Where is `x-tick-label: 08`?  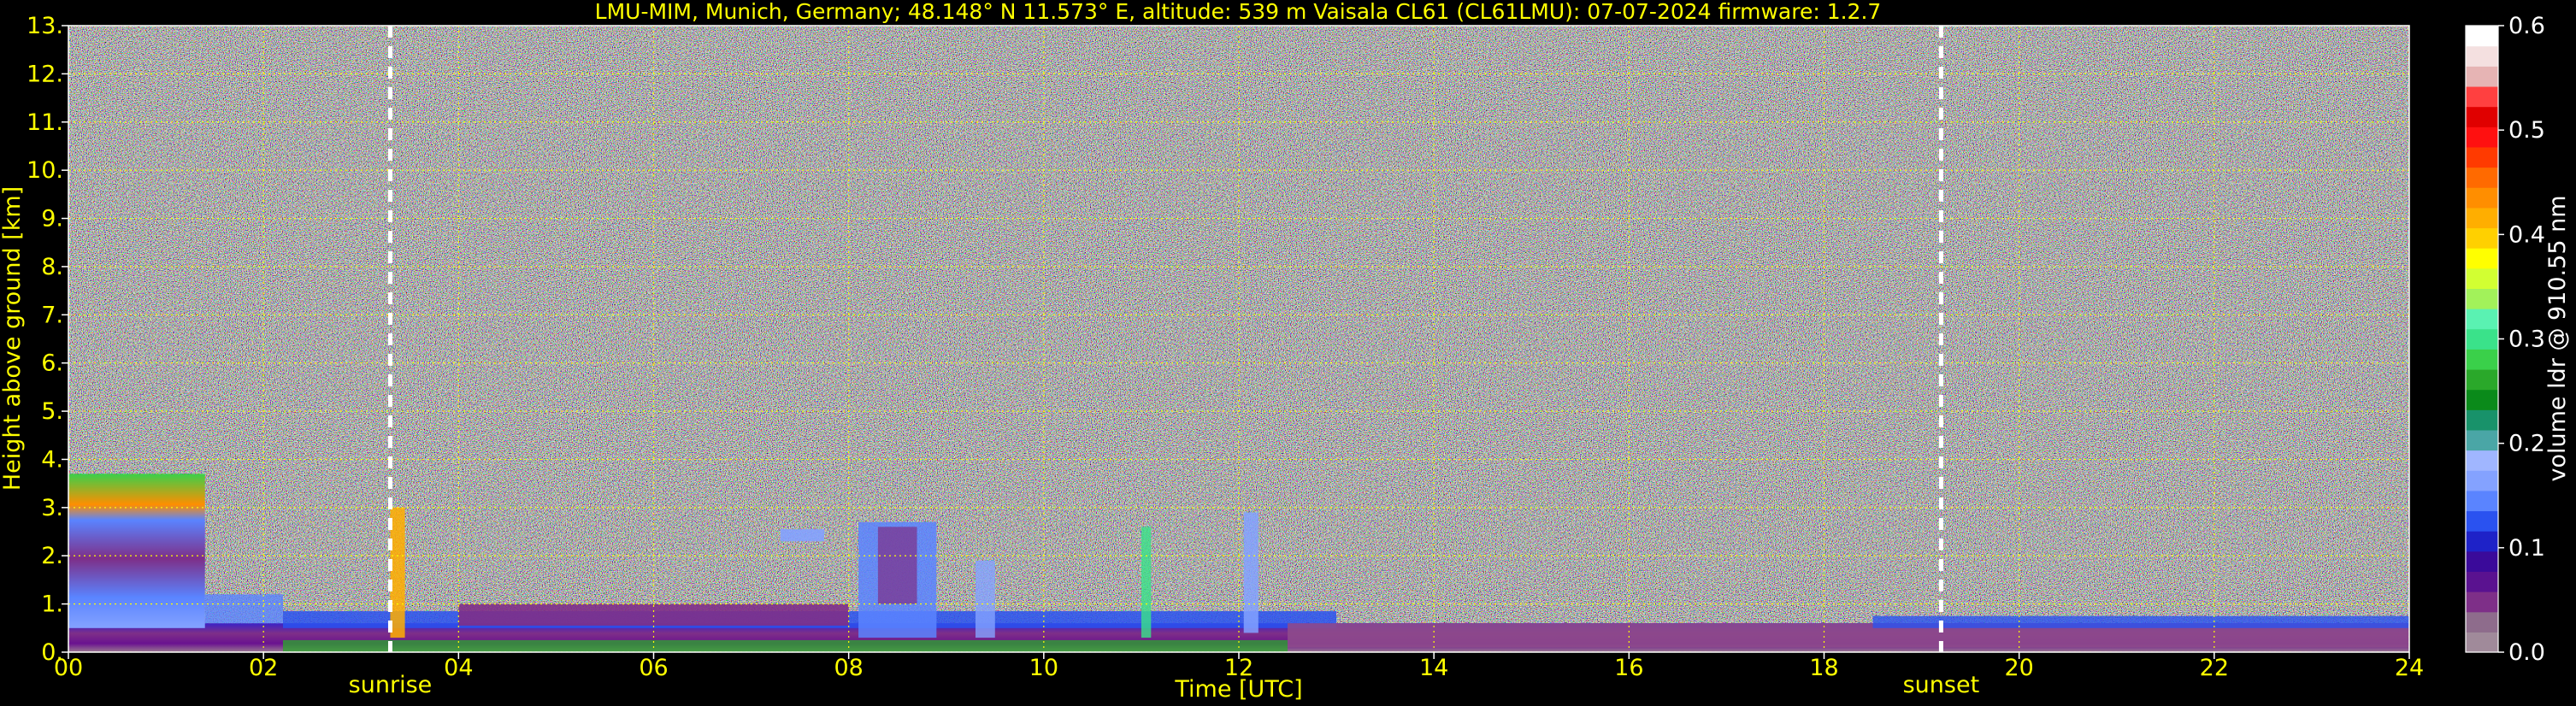 x-tick-label: 08 is located at coordinates (848, 668).